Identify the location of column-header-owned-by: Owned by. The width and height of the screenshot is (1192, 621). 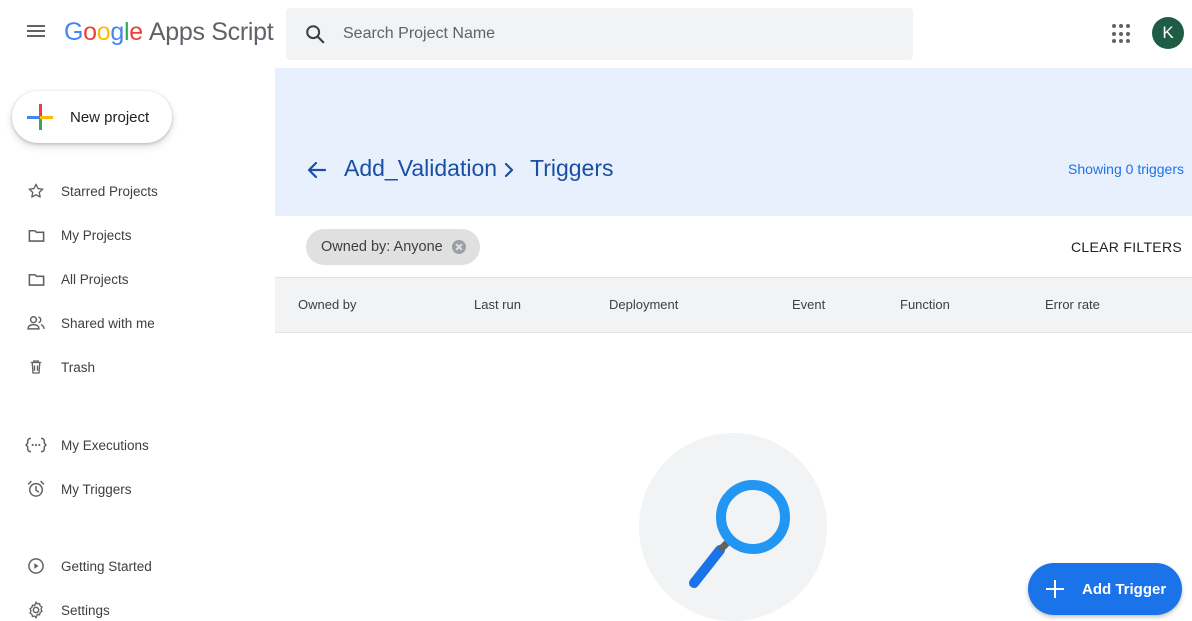
(327, 304).